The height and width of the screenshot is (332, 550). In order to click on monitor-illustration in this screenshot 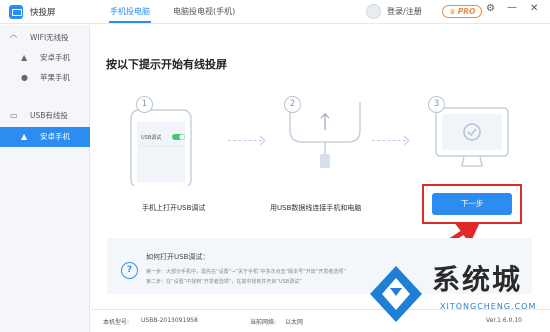, I will do `click(472, 137)`.